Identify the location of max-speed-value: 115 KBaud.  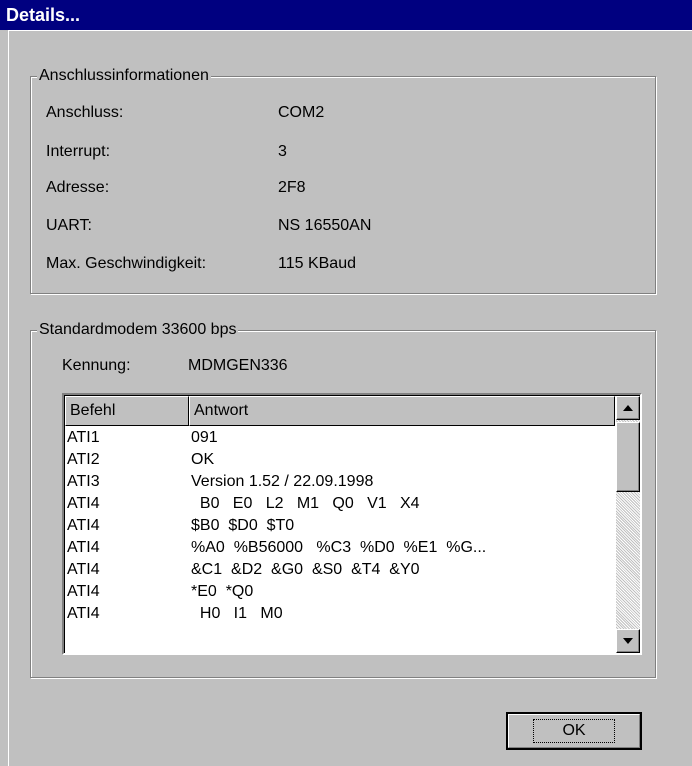
(317, 263).